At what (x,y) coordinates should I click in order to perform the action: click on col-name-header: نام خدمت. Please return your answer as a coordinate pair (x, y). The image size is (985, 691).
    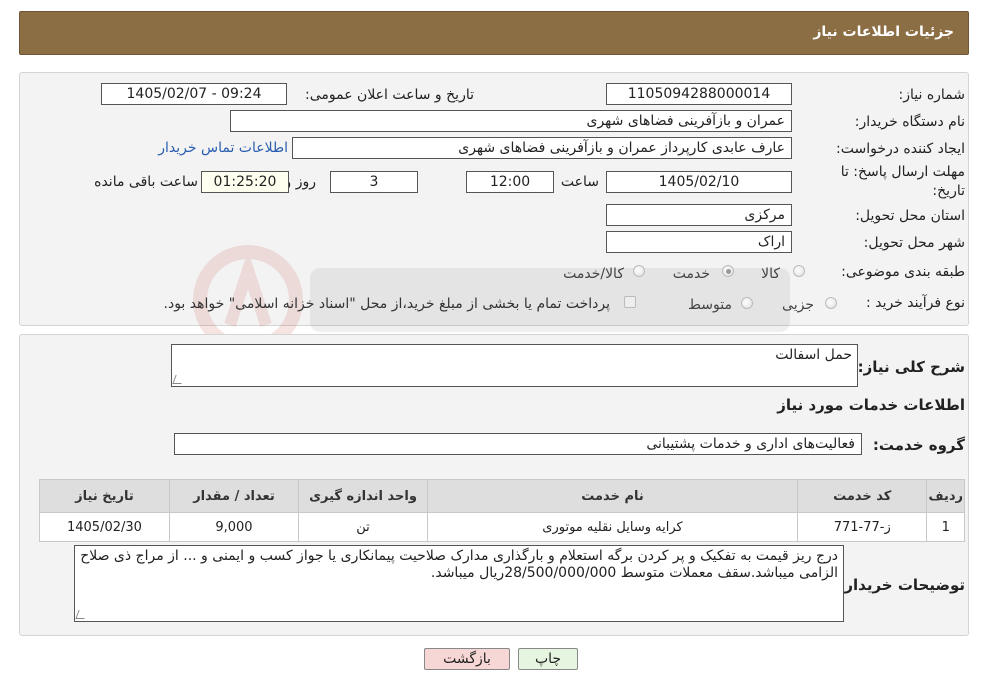
    Looking at the image, I should click on (612, 496).